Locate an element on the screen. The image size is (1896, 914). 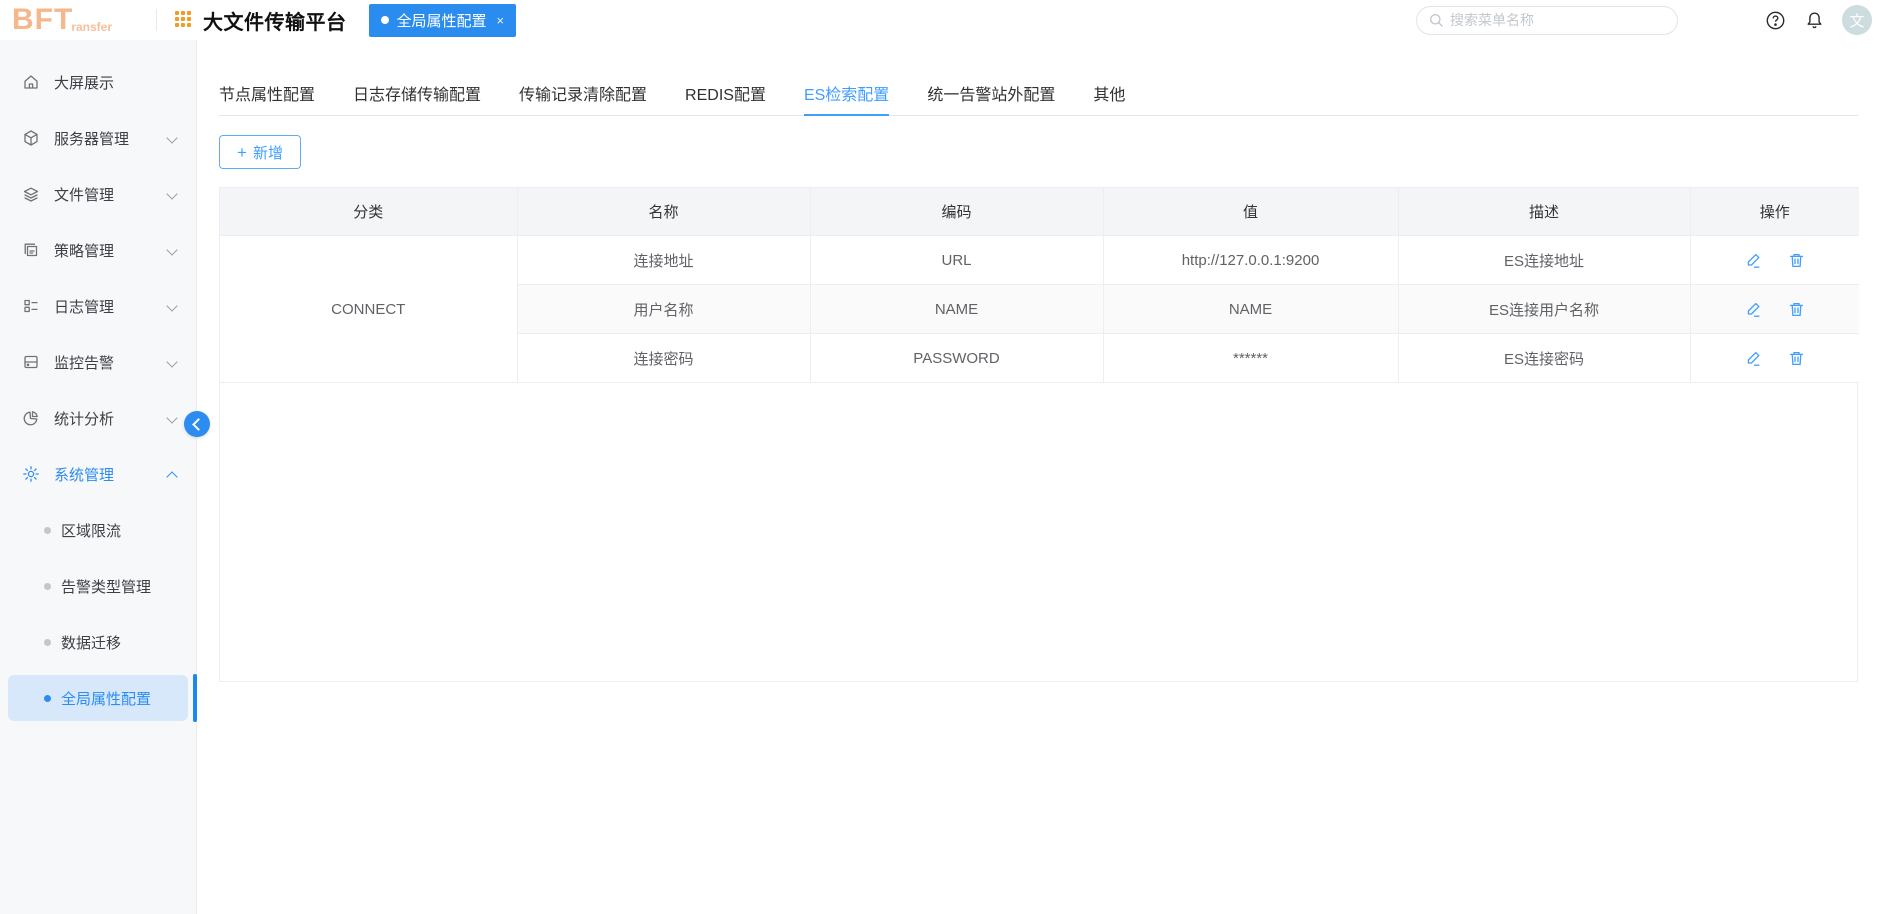
help-icon is located at coordinates (1775, 20).